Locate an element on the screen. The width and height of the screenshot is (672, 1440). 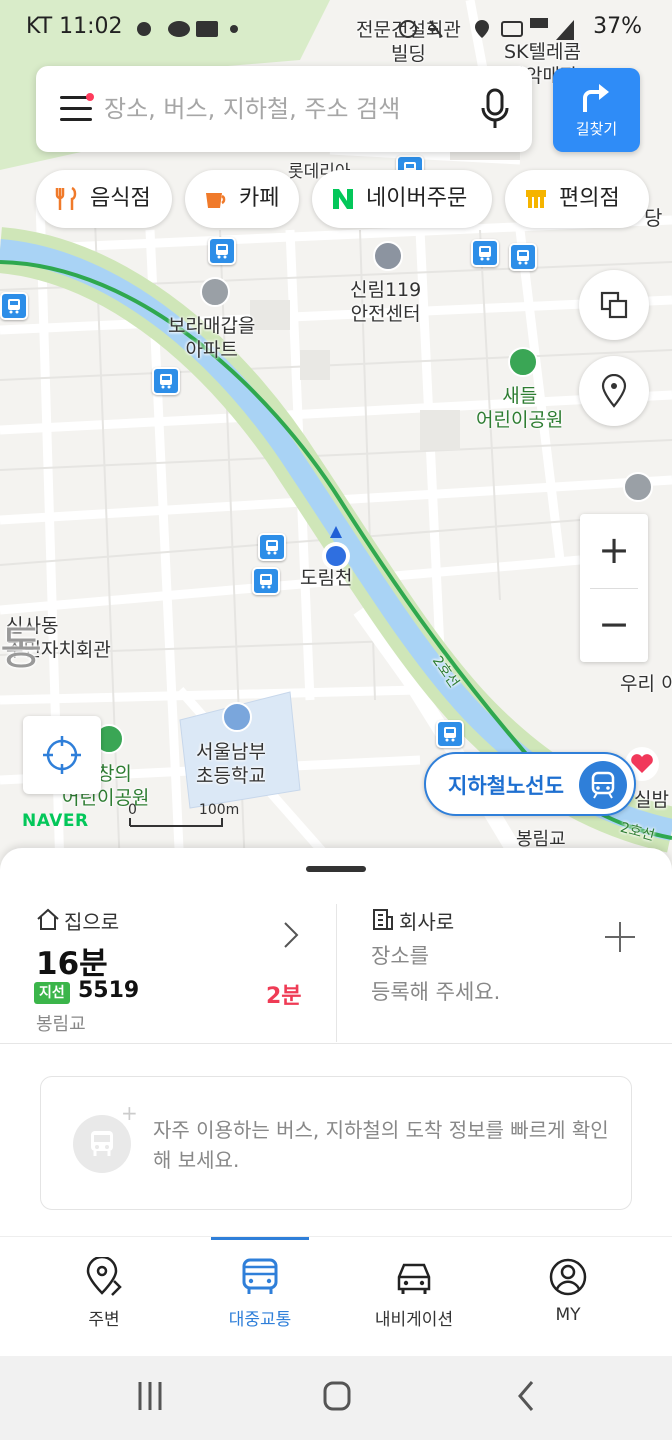
map-label-sillim119: 신림119 안전센터 is located at coordinates (385, 302).